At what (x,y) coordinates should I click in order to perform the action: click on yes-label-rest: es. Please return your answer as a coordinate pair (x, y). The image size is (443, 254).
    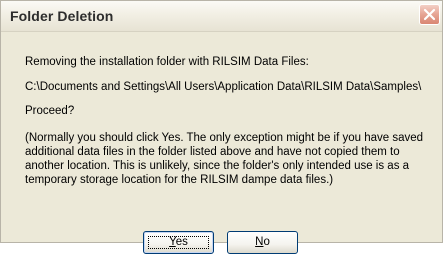
    Looking at the image, I should click on (181, 242).